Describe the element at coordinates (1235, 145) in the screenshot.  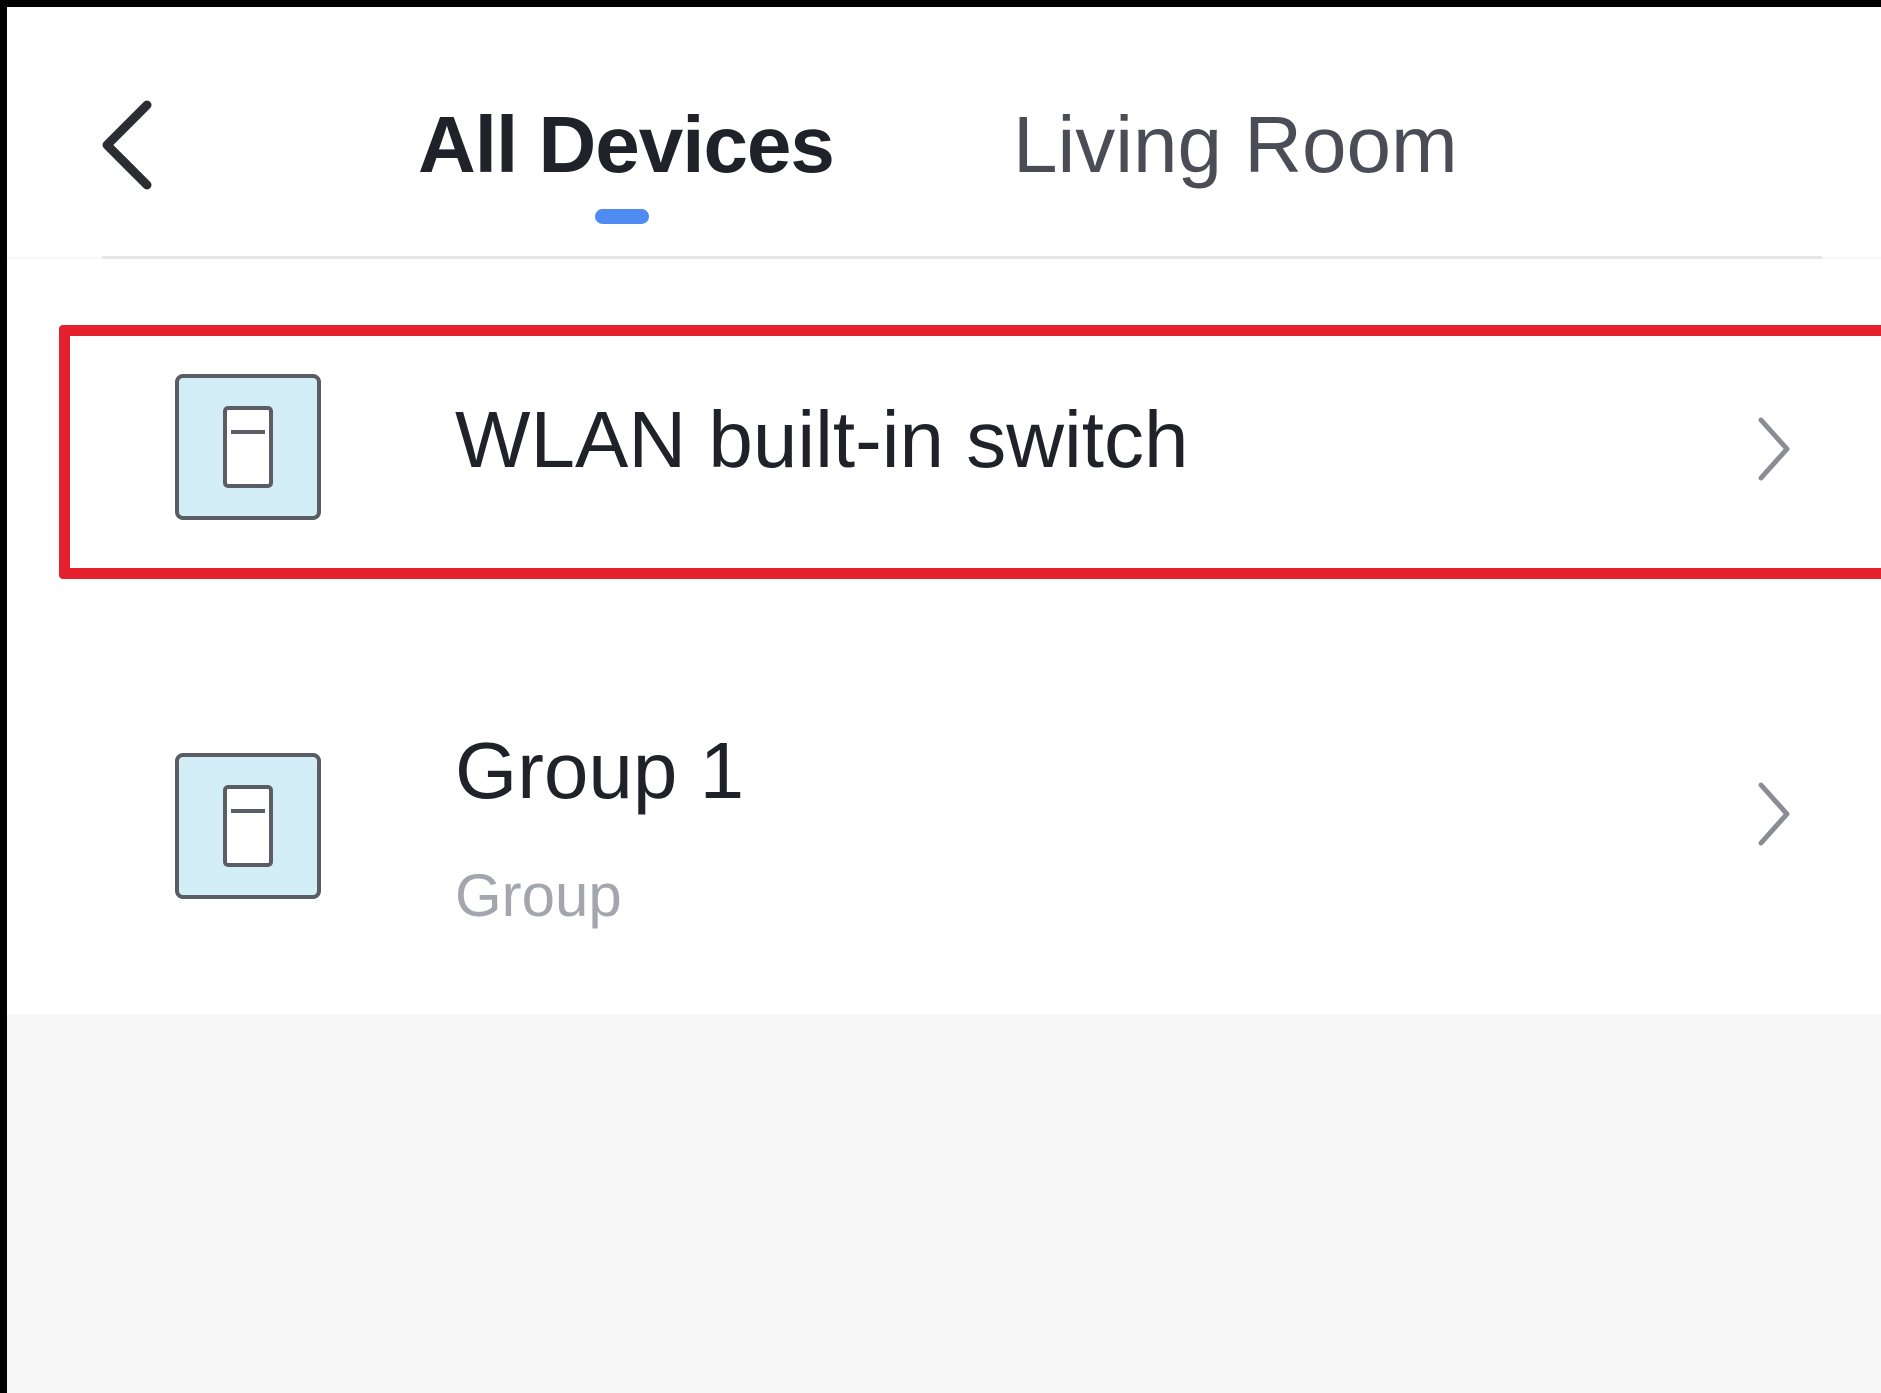
I see `tab-living-room: Living Room` at that location.